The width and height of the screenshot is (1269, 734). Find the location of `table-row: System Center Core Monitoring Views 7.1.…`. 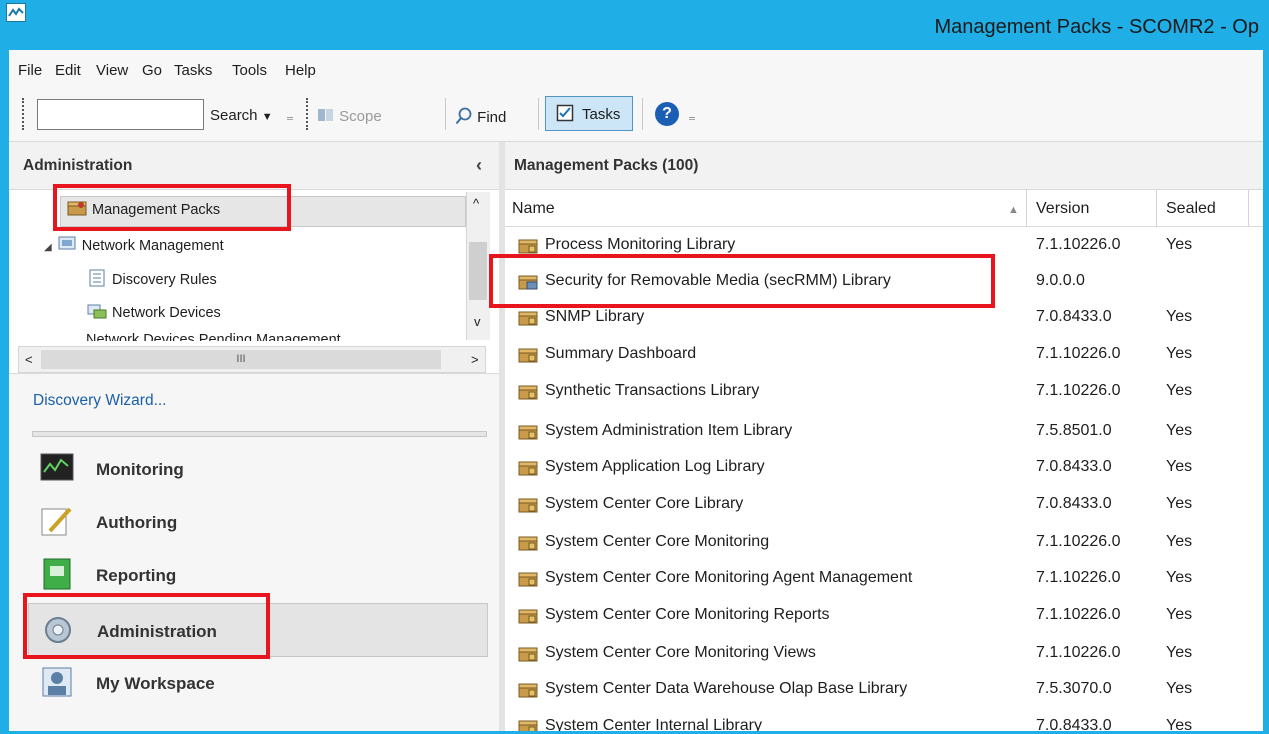

table-row: System Center Core Monitoring Views 7.1.… is located at coordinates (884, 654).